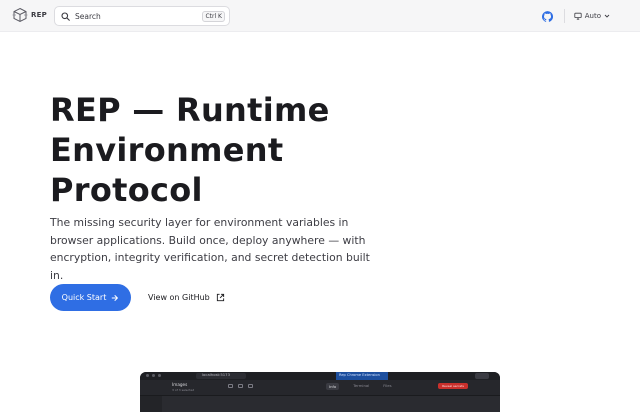  I want to click on preview-tab: Terminal, so click(361, 385).